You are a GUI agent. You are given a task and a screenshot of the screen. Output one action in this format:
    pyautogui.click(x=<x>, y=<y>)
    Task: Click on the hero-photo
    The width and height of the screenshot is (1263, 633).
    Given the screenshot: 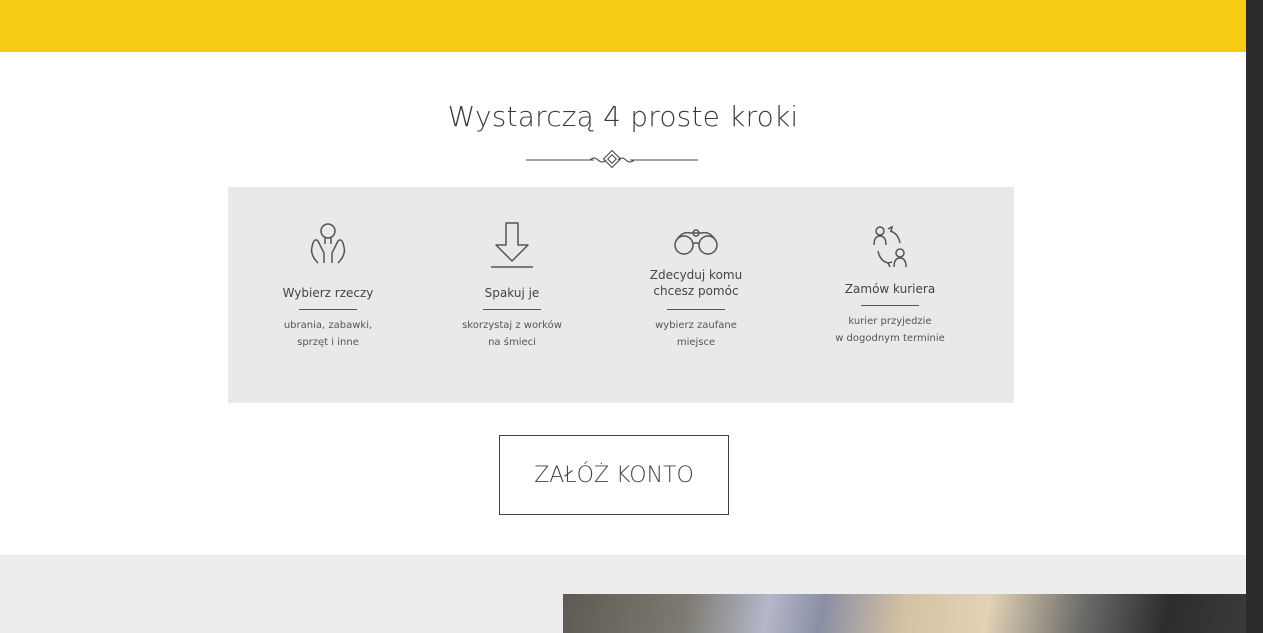 What is the action you would take?
    pyautogui.click(x=904, y=613)
    